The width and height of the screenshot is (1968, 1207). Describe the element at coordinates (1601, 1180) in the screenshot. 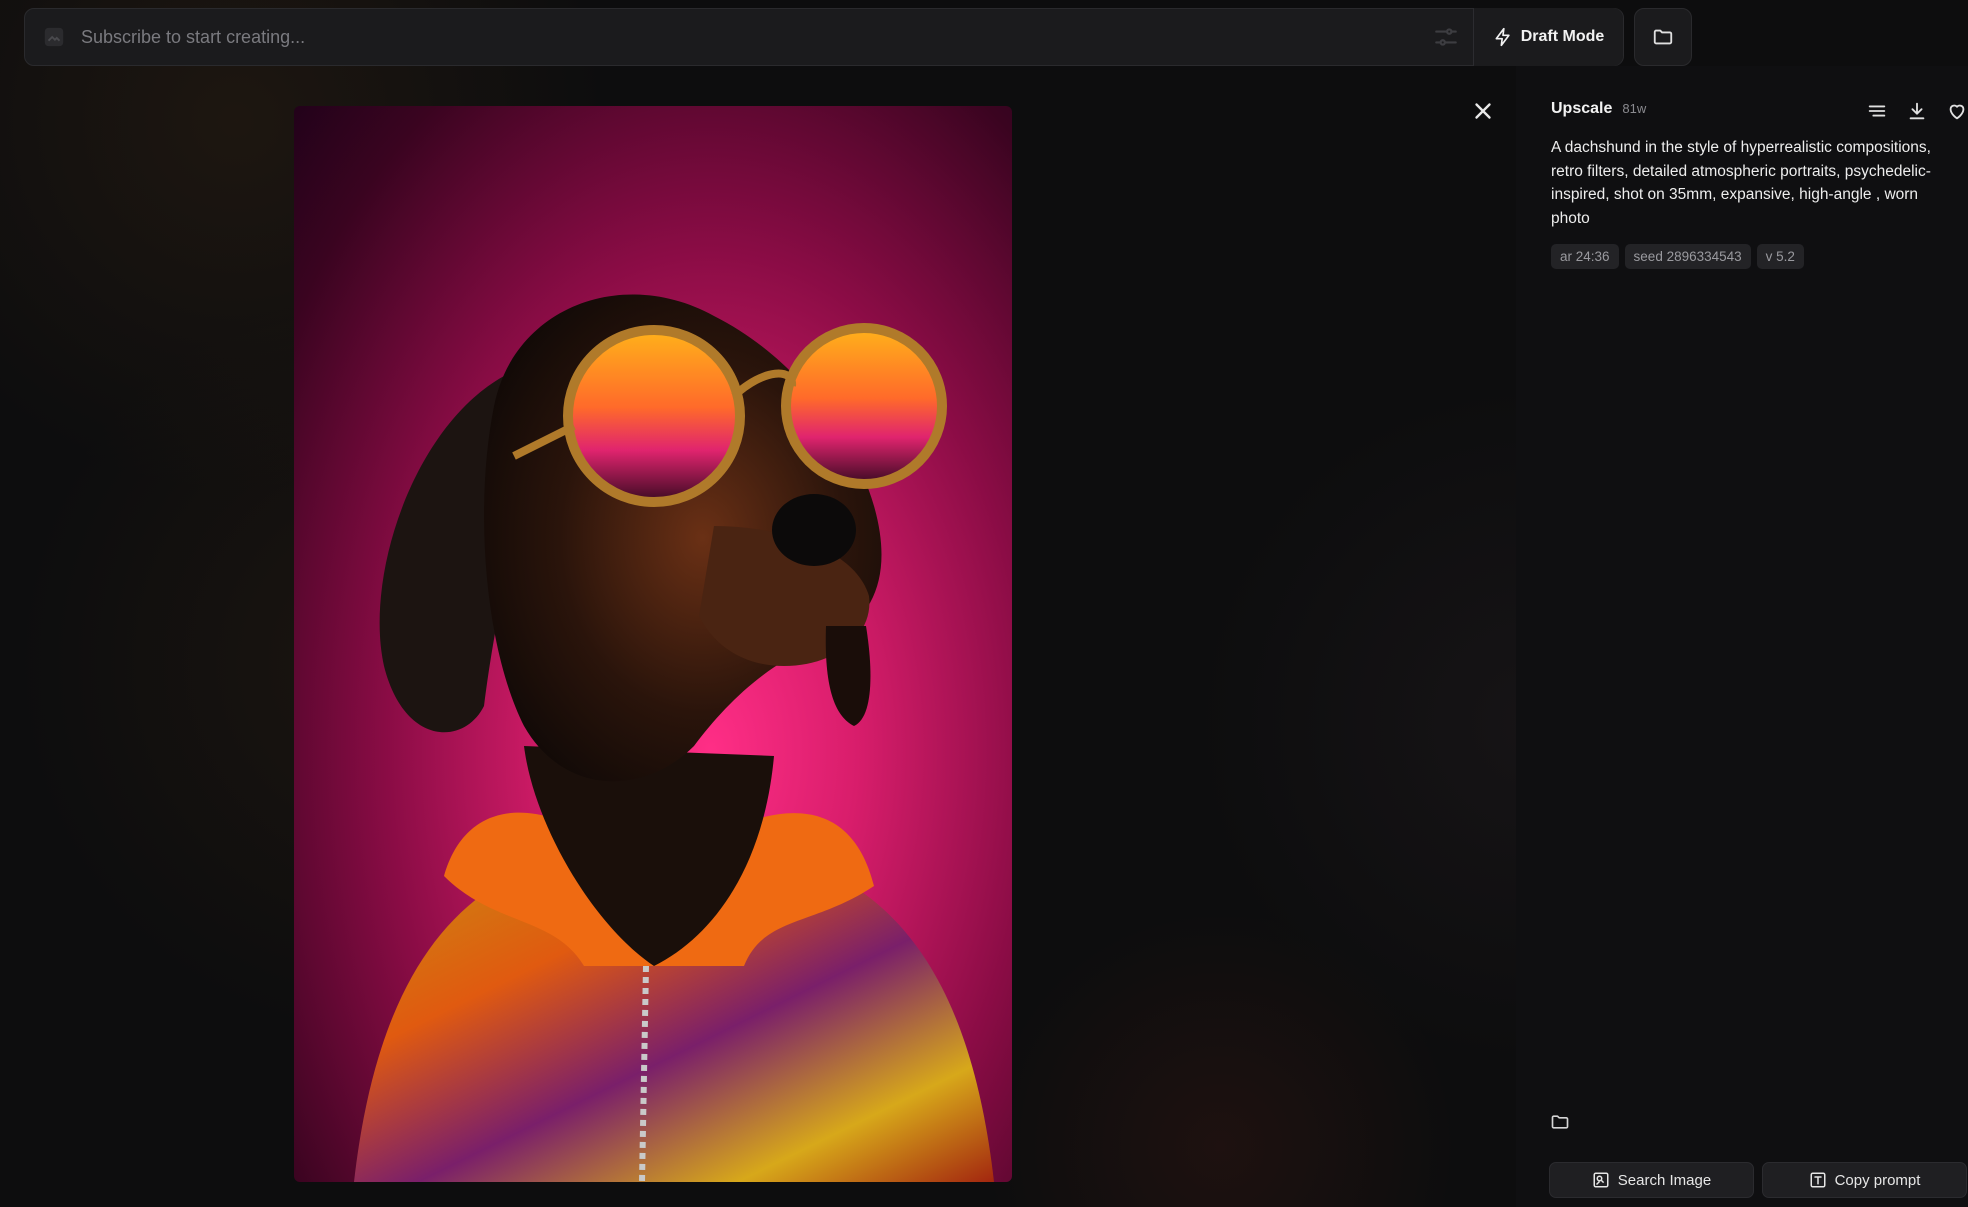

I see `image-search-icon` at that location.